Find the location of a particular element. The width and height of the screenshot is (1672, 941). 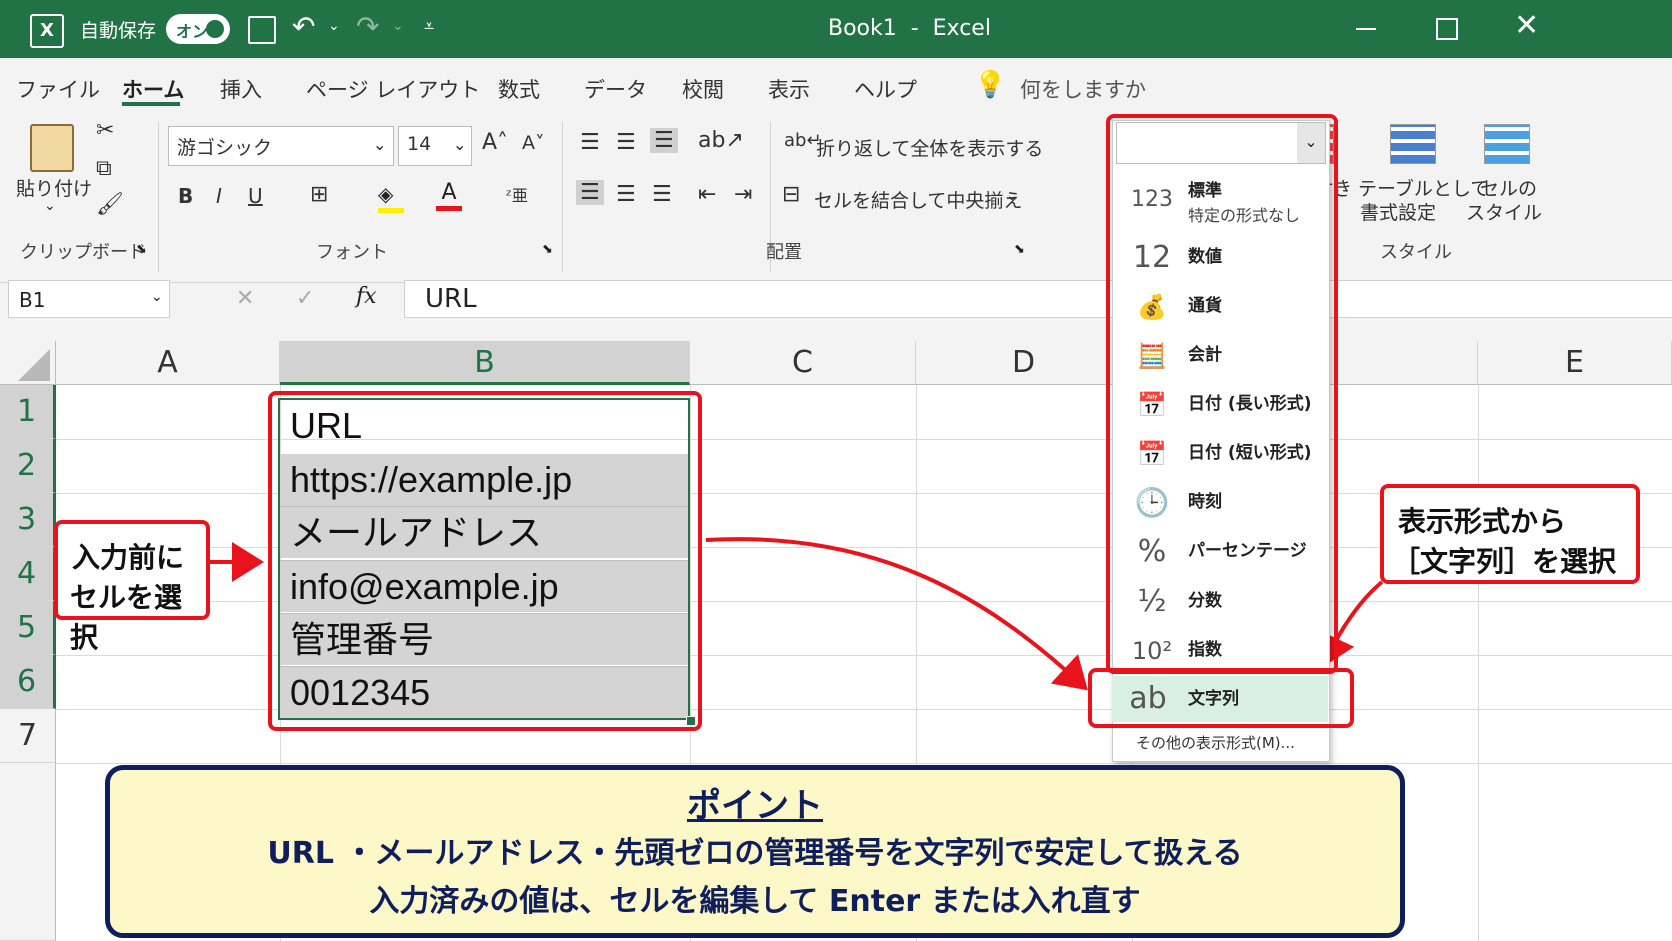

paste-dropdown-icon: ⌄ is located at coordinates (50, 206).